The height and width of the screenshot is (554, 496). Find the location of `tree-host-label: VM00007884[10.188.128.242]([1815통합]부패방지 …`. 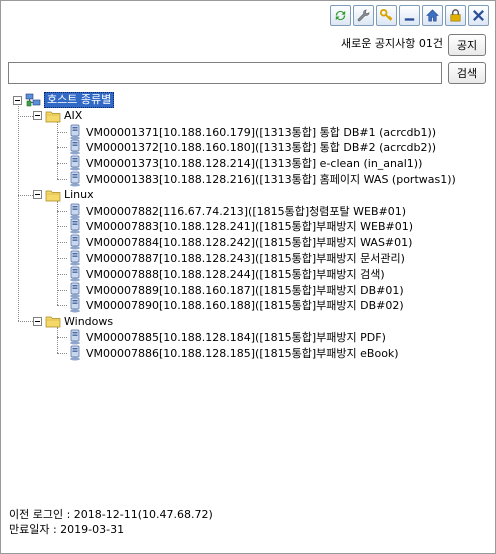

tree-host-label: VM00007884[10.188.128.242]([1815통합]부패방지 … is located at coordinates (249, 243).